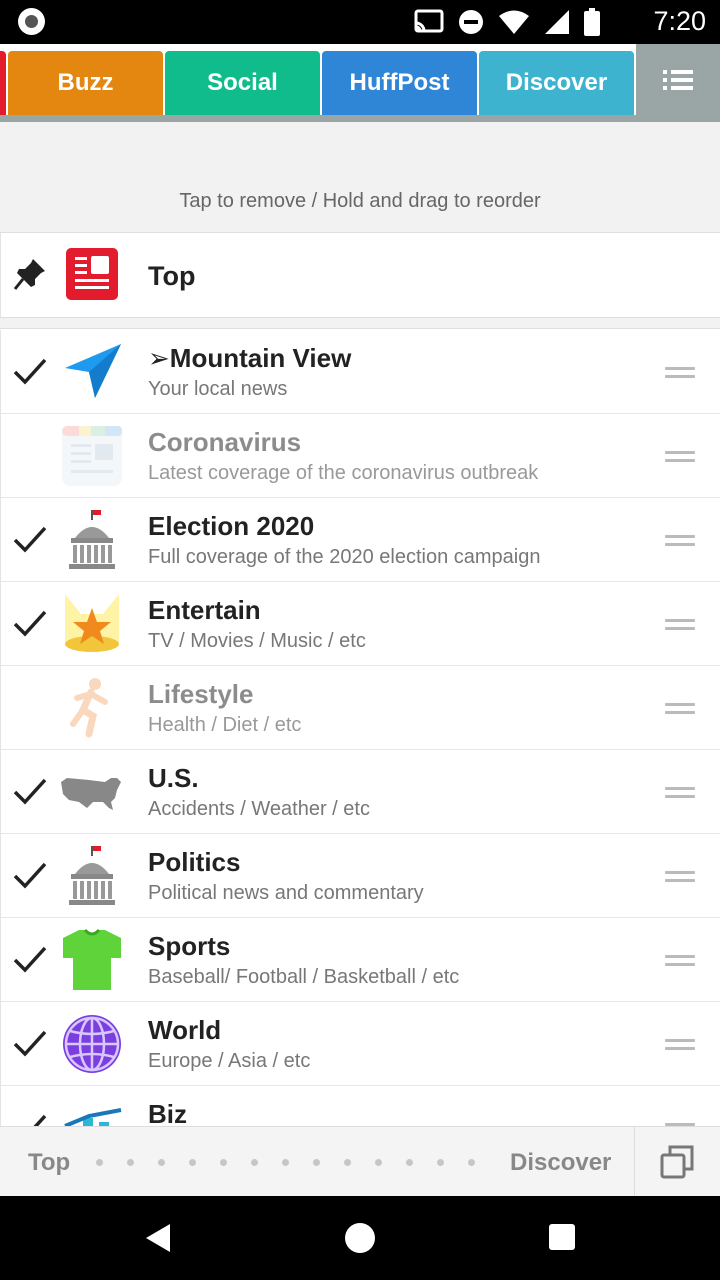  I want to click on tab-discover: Discover, so click(556, 83).